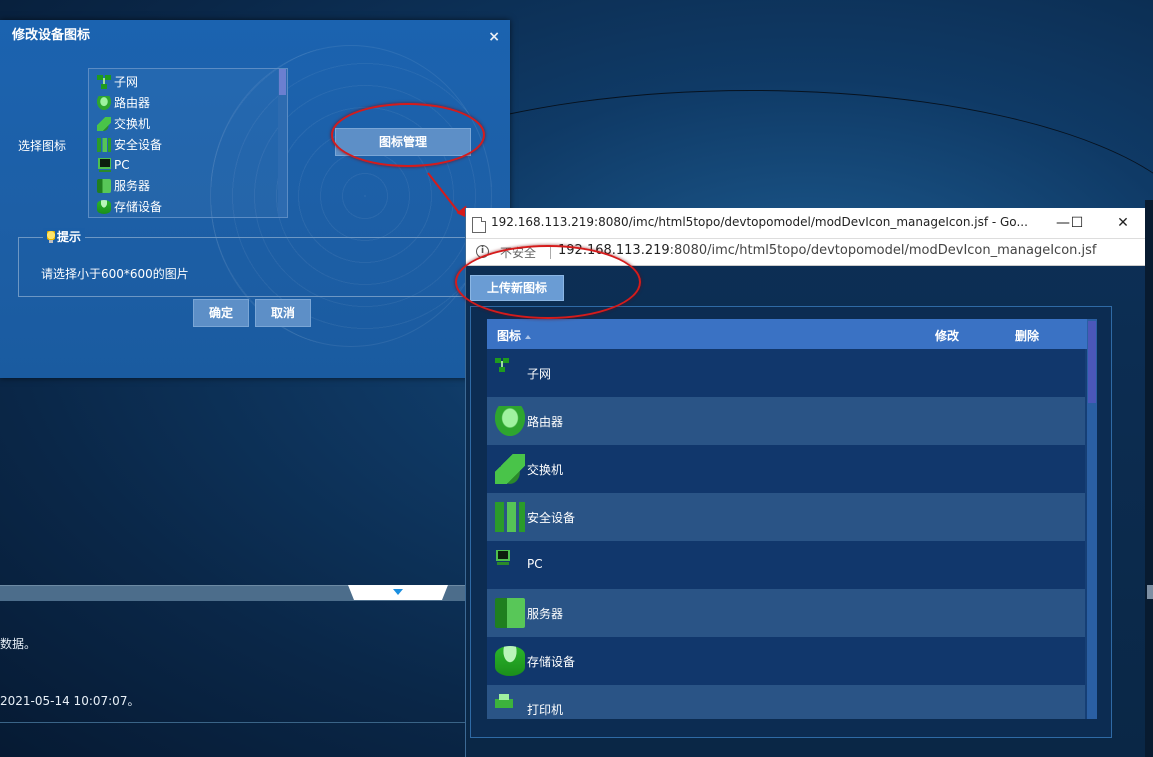 The image size is (1153, 757). Describe the element at coordinates (545, 614) in the screenshot. I see `row-label: 服务器` at that location.